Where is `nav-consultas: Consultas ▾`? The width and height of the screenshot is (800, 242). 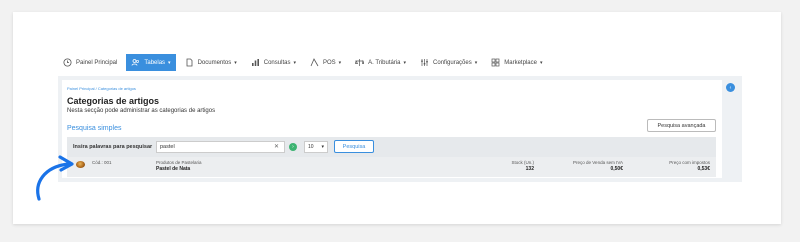
nav-consultas: Consultas ▾ is located at coordinates (273, 62).